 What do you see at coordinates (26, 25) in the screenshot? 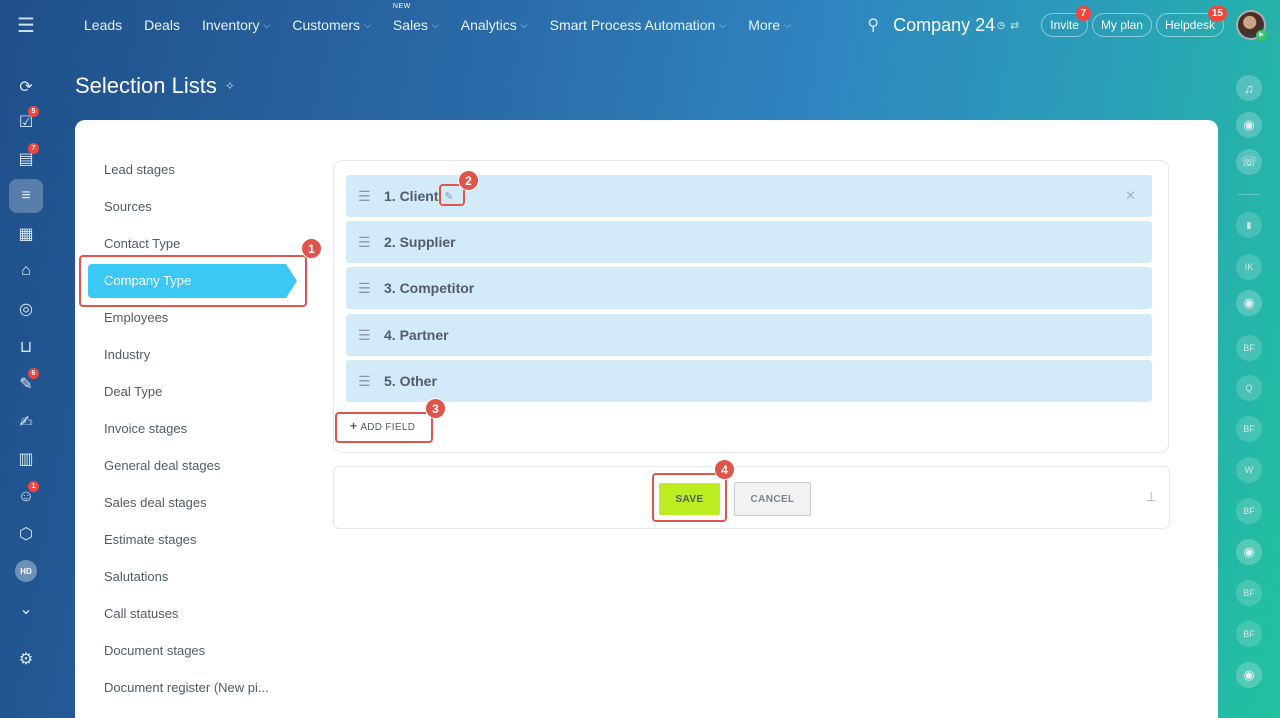
I see `menu-burger-icon: ☰` at bounding box center [26, 25].